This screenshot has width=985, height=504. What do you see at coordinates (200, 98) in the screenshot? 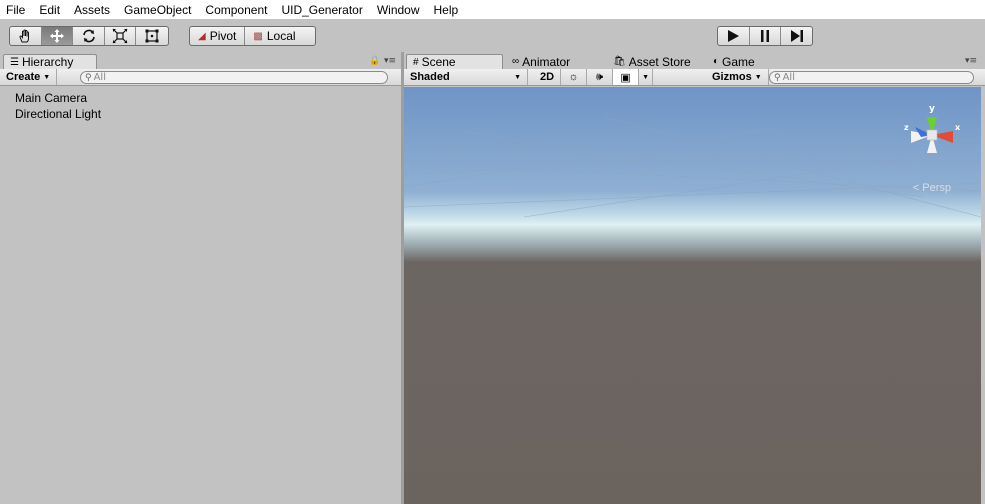
I see `list-item: Main Camera` at bounding box center [200, 98].